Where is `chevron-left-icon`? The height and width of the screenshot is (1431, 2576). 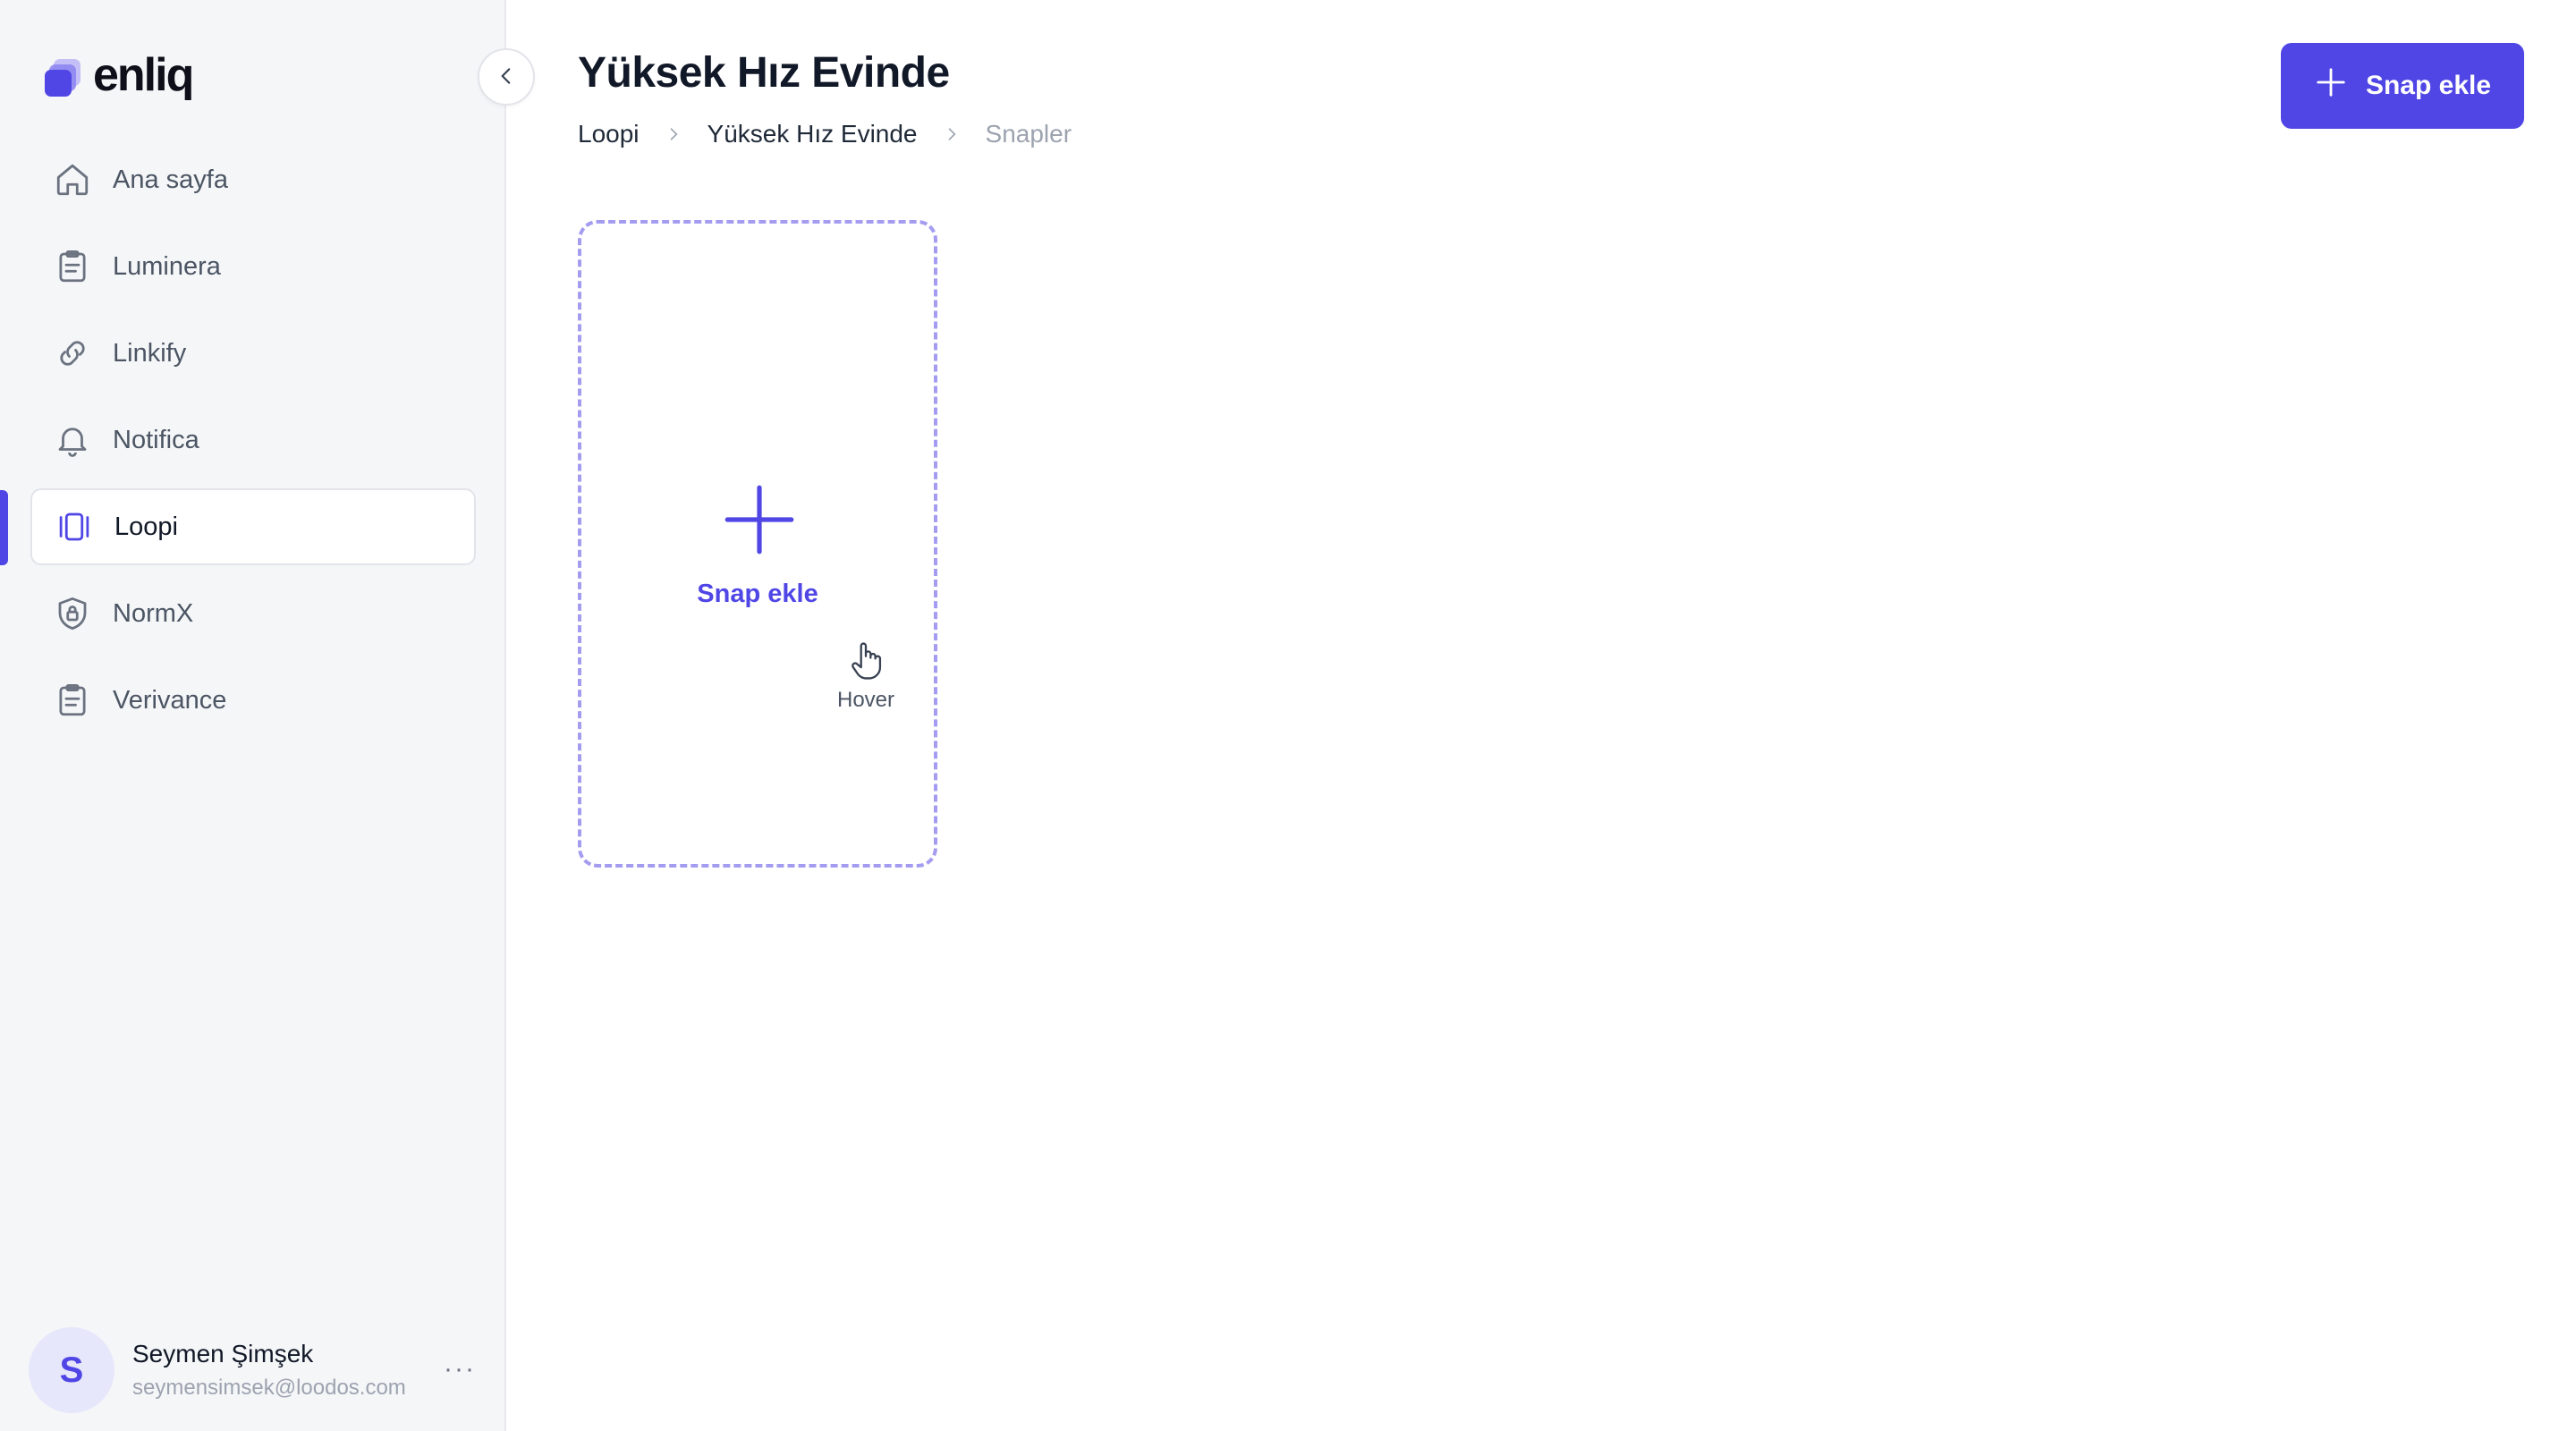 chevron-left-icon is located at coordinates (506, 77).